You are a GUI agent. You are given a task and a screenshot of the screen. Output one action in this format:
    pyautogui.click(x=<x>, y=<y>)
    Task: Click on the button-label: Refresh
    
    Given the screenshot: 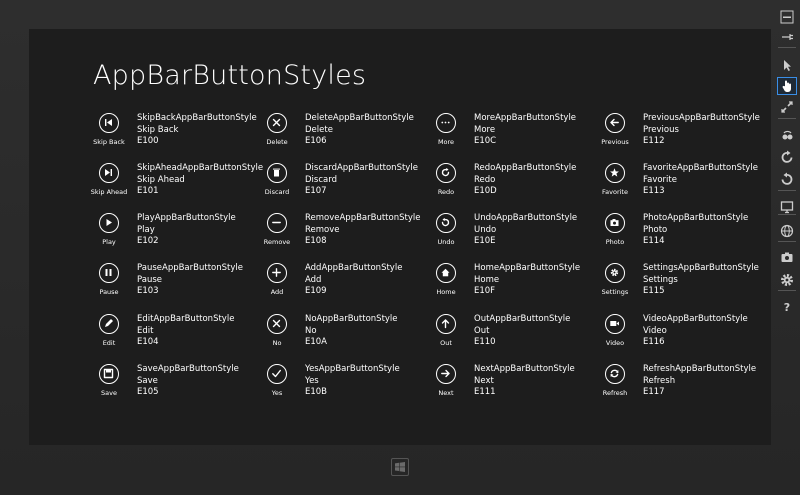 What is the action you would take?
    pyautogui.click(x=615, y=393)
    